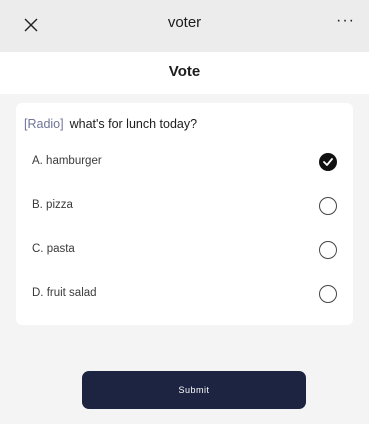 The image size is (369, 424). What do you see at coordinates (194, 390) in the screenshot?
I see `submit-button: Submit` at bounding box center [194, 390].